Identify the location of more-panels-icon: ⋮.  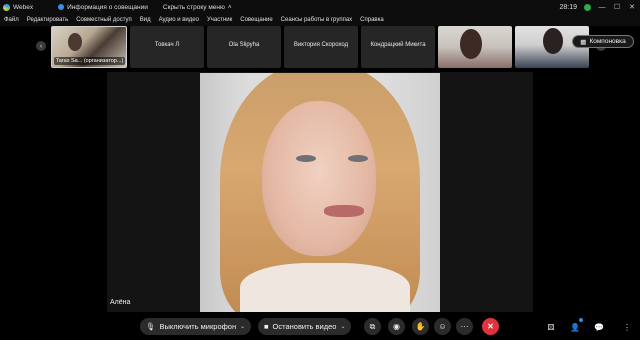
(627, 327).